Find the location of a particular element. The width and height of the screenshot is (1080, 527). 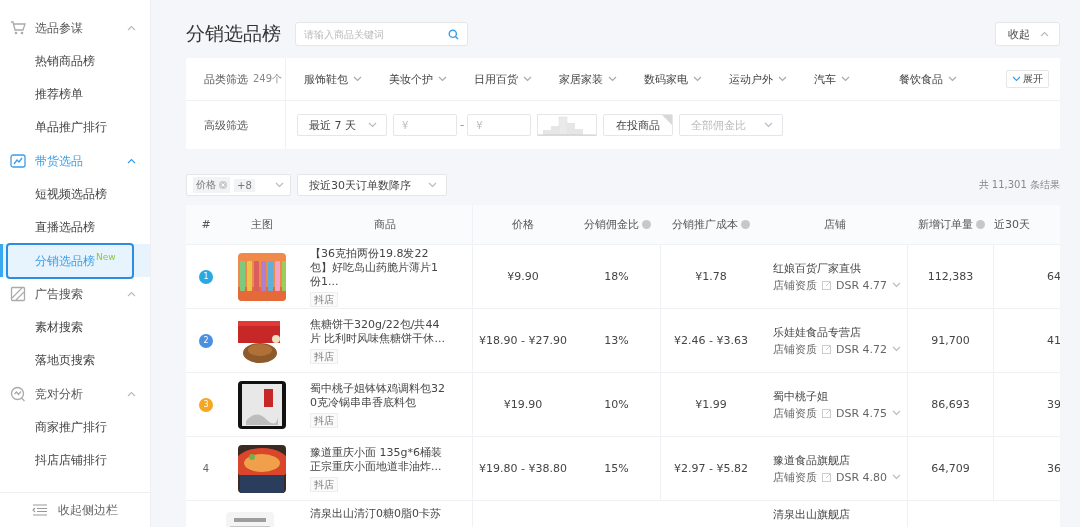

corner-mark-icon is located at coordinates (667, 120).